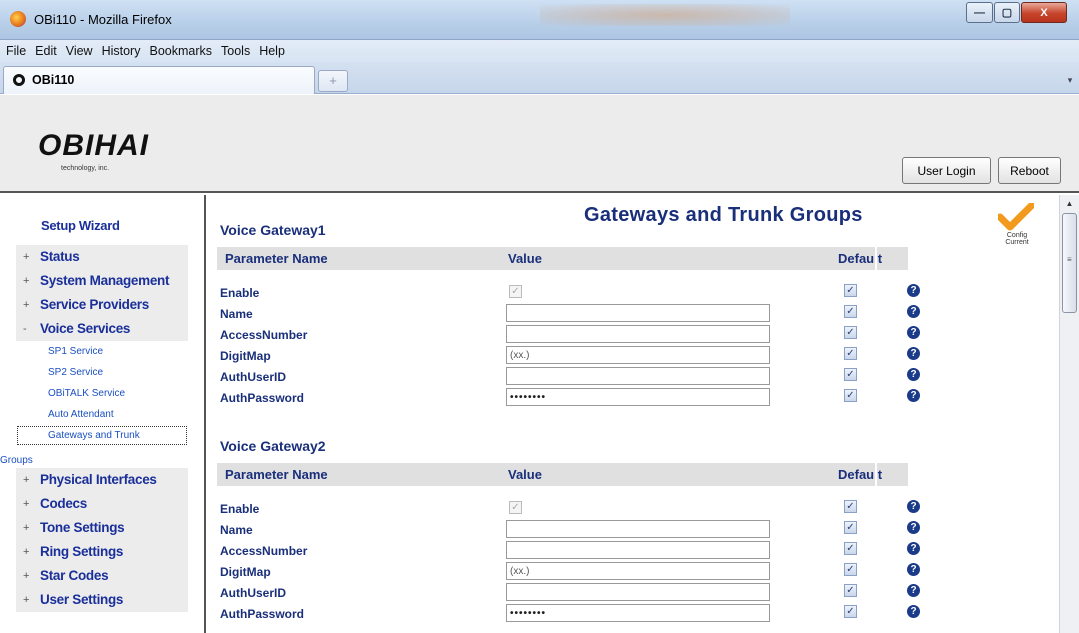 The width and height of the screenshot is (1079, 633). I want to click on maximize-icon: ▢, so click(1007, 13).